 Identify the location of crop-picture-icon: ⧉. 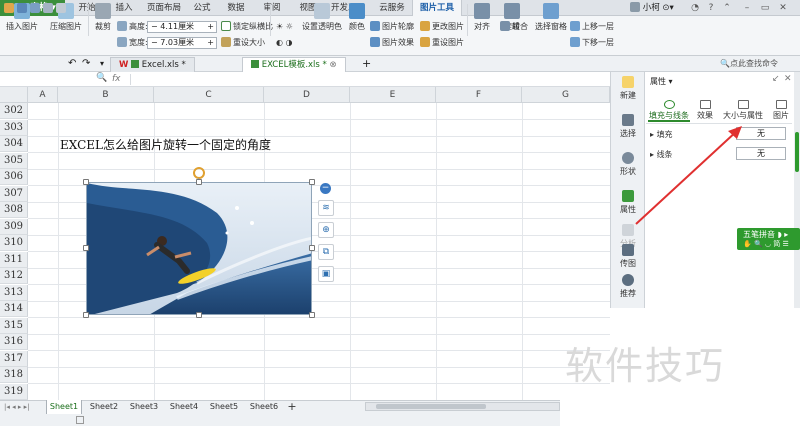
(326, 252).